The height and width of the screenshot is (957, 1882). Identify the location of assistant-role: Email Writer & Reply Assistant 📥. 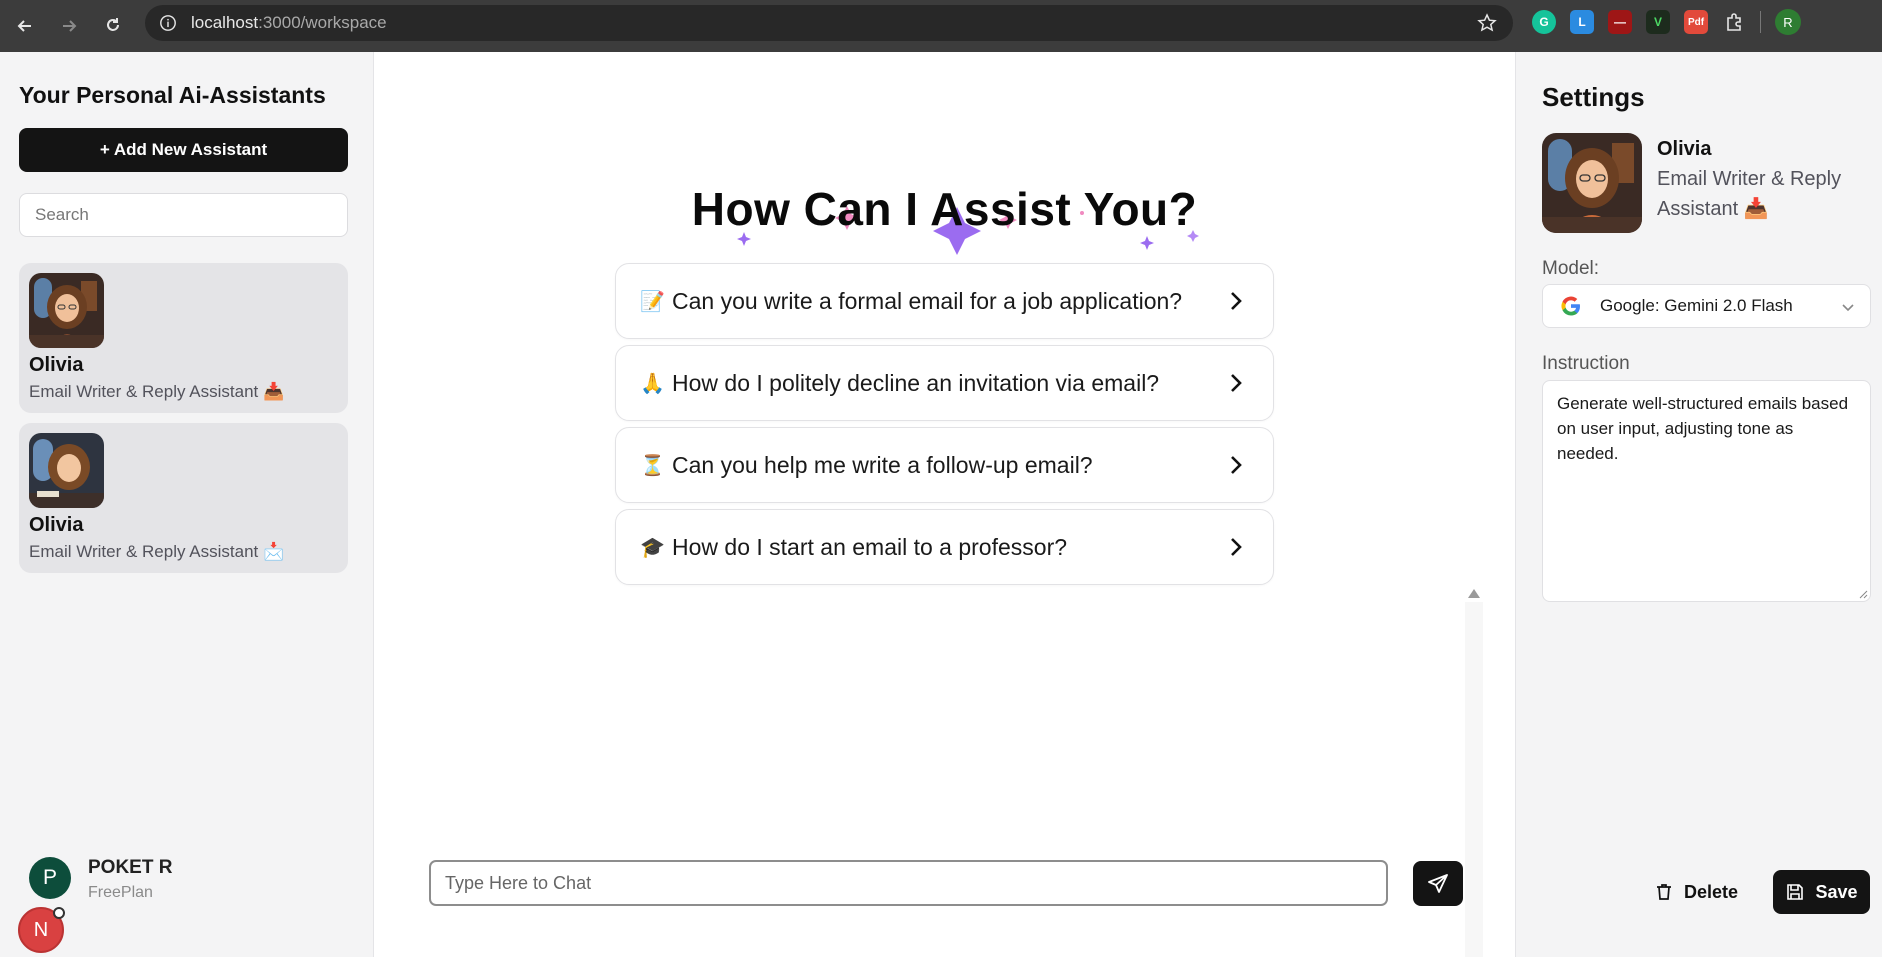
(157, 391).